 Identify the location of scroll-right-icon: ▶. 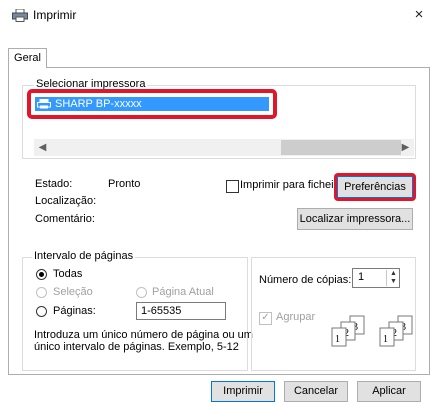
(405, 147).